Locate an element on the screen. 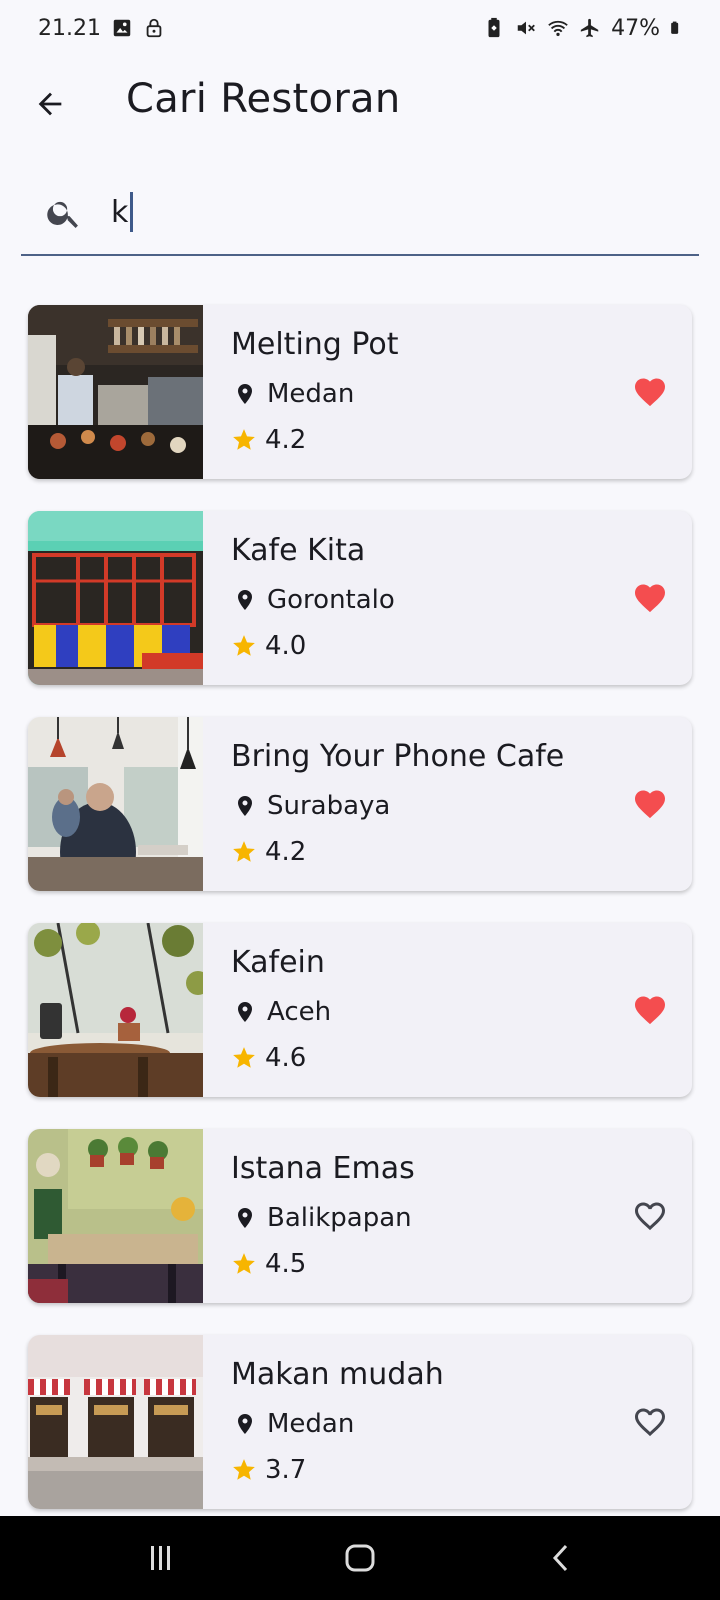 The width and height of the screenshot is (720, 1600). status-bar: 21.21 47% is located at coordinates (360, 28).